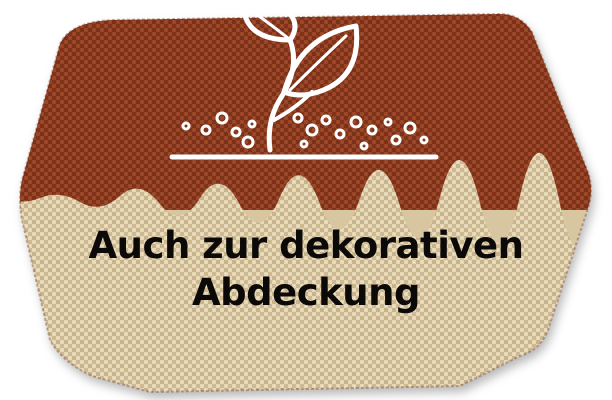 The height and width of the screenshot is (400, 612). Describe the element at coordinates (306, 245) in the screenshot. I see `caption-line-1: Auch zur dekorativen` at that location.